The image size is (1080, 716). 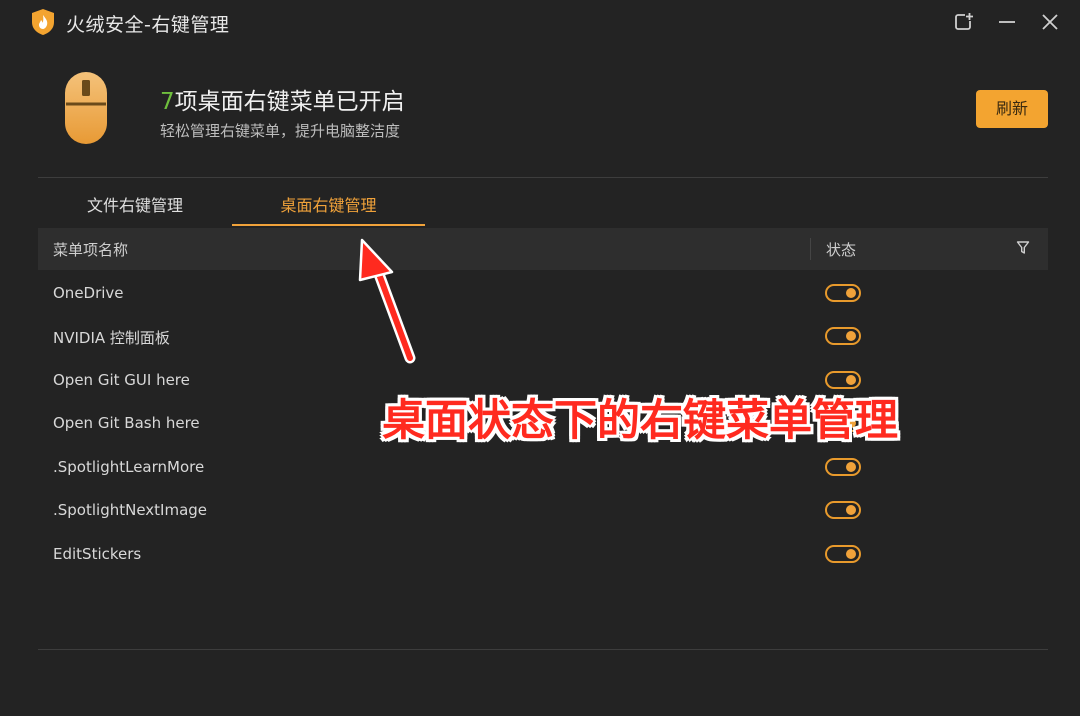 What do you see at coordinates (640, 421) in the screenshot?
I see `annotation-caption: 桌面状态下的右键菜单管理` at bounding box center [640, 421].